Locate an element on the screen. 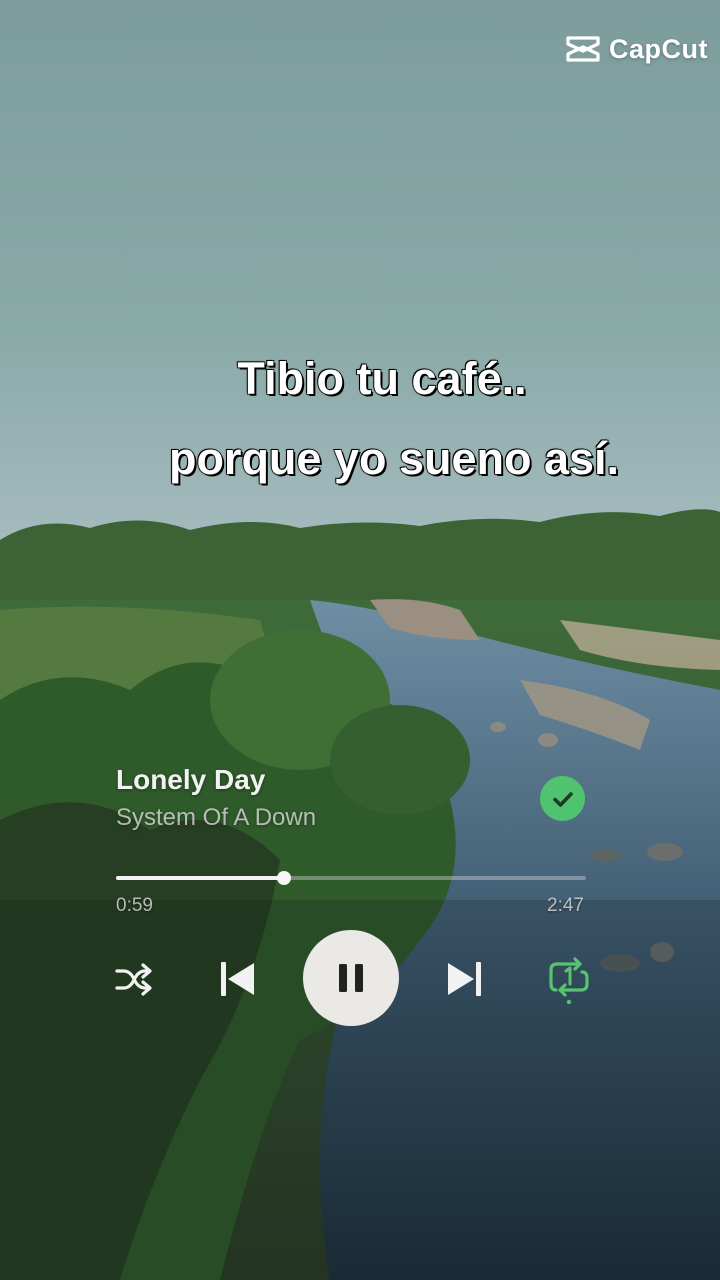 The image size is (720, 1280). skip-previous-icon is located at coordinates (237, 979).